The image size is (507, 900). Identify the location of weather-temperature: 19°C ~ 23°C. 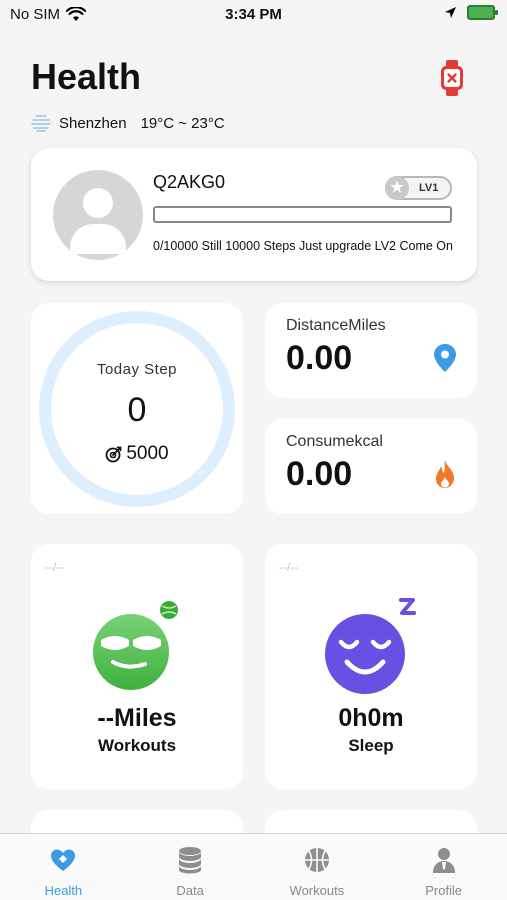
(182, 123).